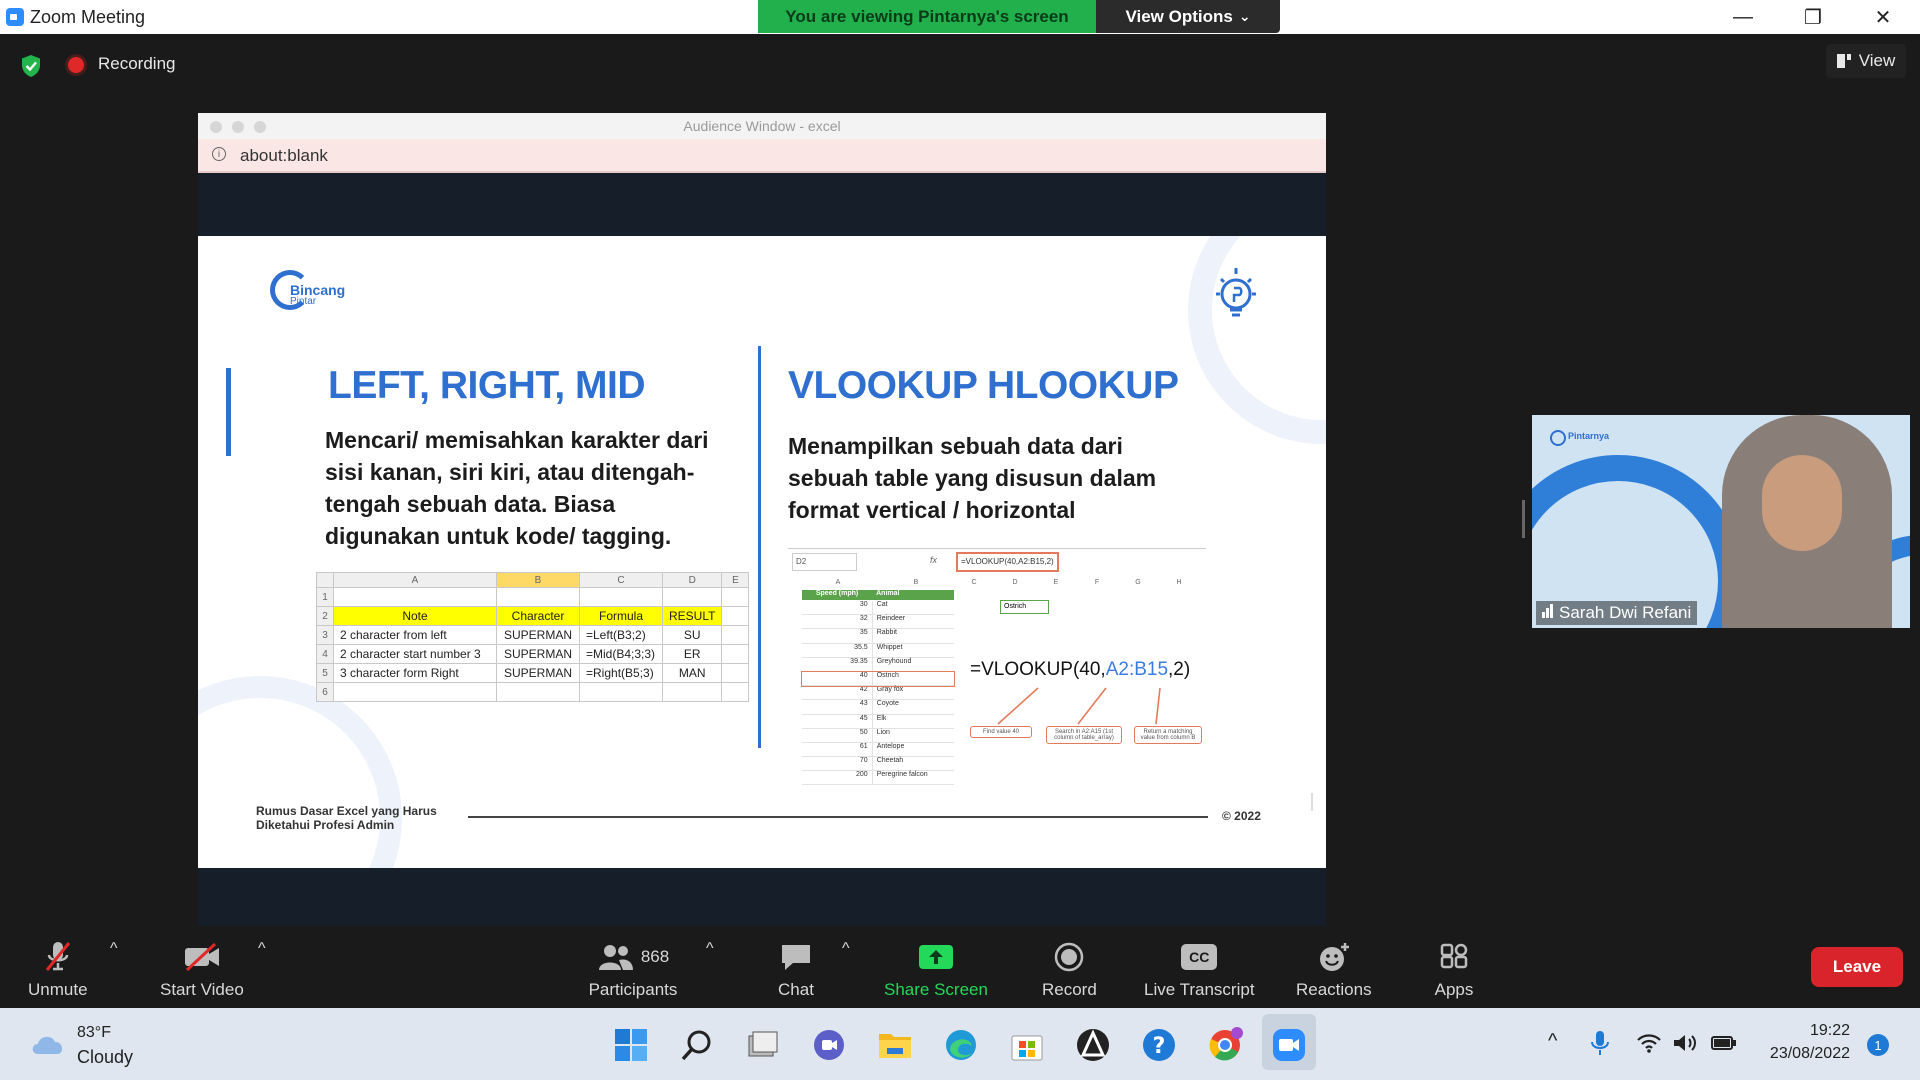 The width and height of the screenshot is (1920, 1080). What do you see at coordinates (202, 970) in the screenshot?
I see `start-video-button: Start Video` at bounding box center [202, 970].